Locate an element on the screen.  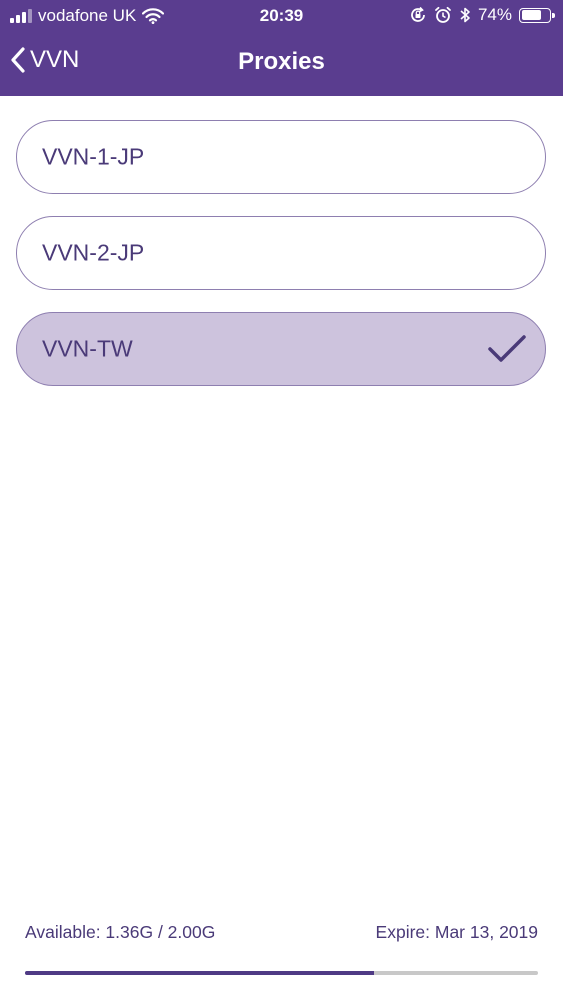
proxy-name: VVN-1-JP is located at coordinates (93, 156).